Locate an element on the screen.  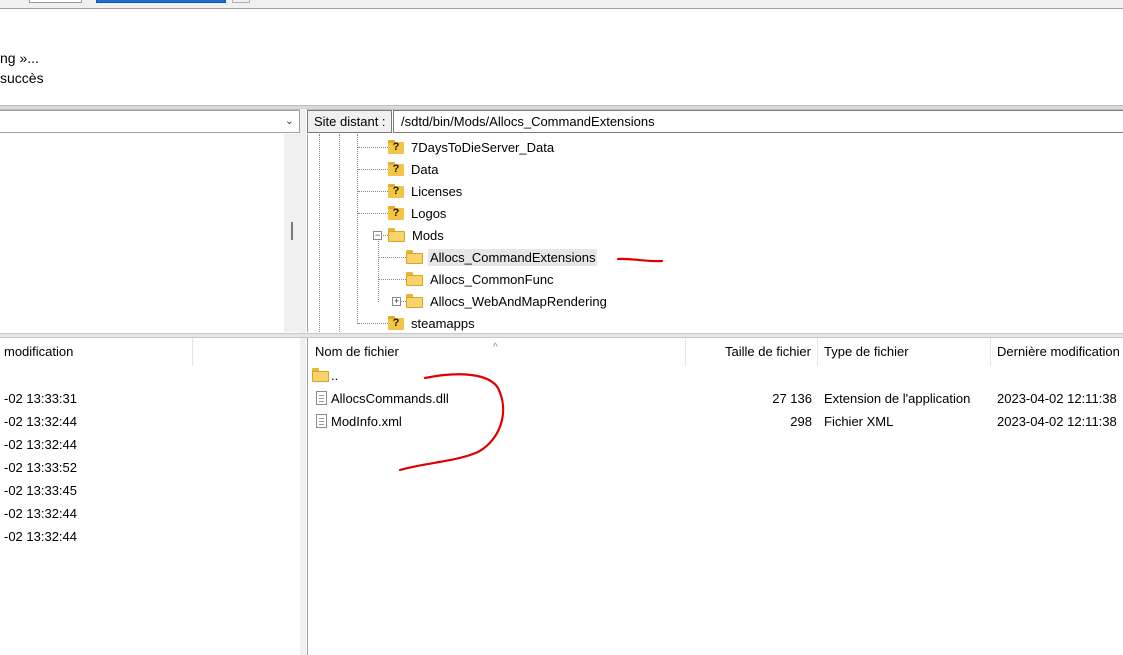
tree-node-mods: Mods is located at coordinates (417, 235).